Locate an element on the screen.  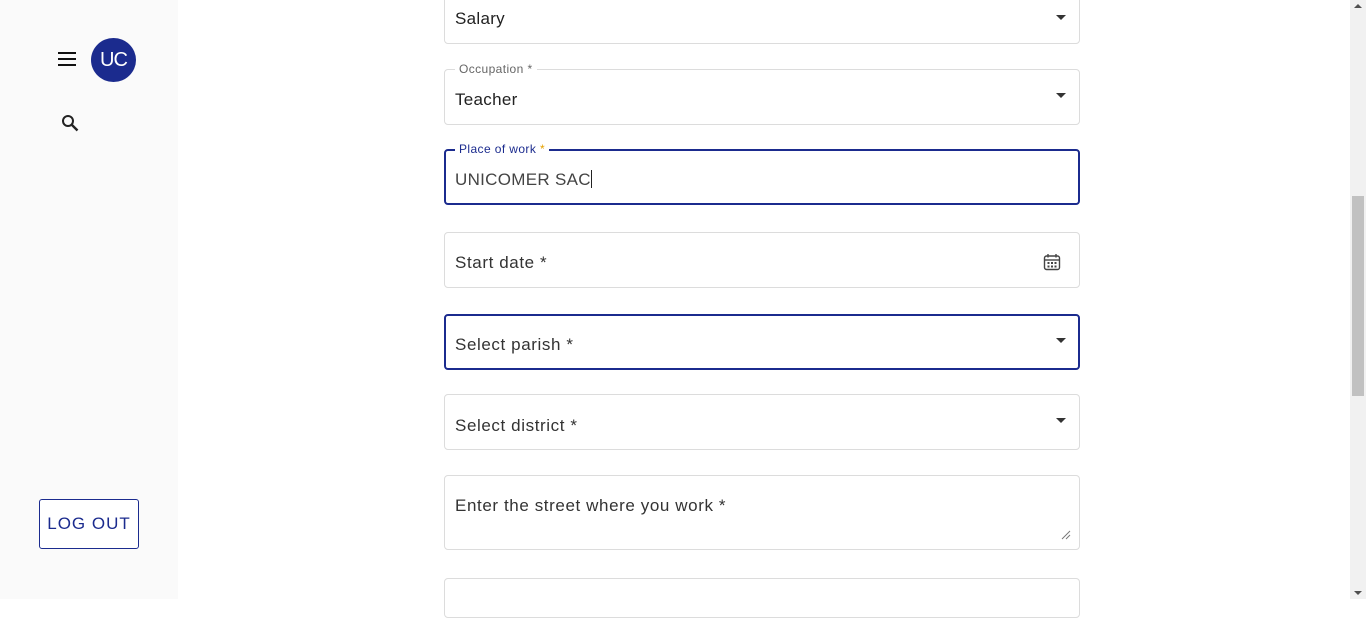
hamburger-menu-icon is located at coordinates (67, 59).